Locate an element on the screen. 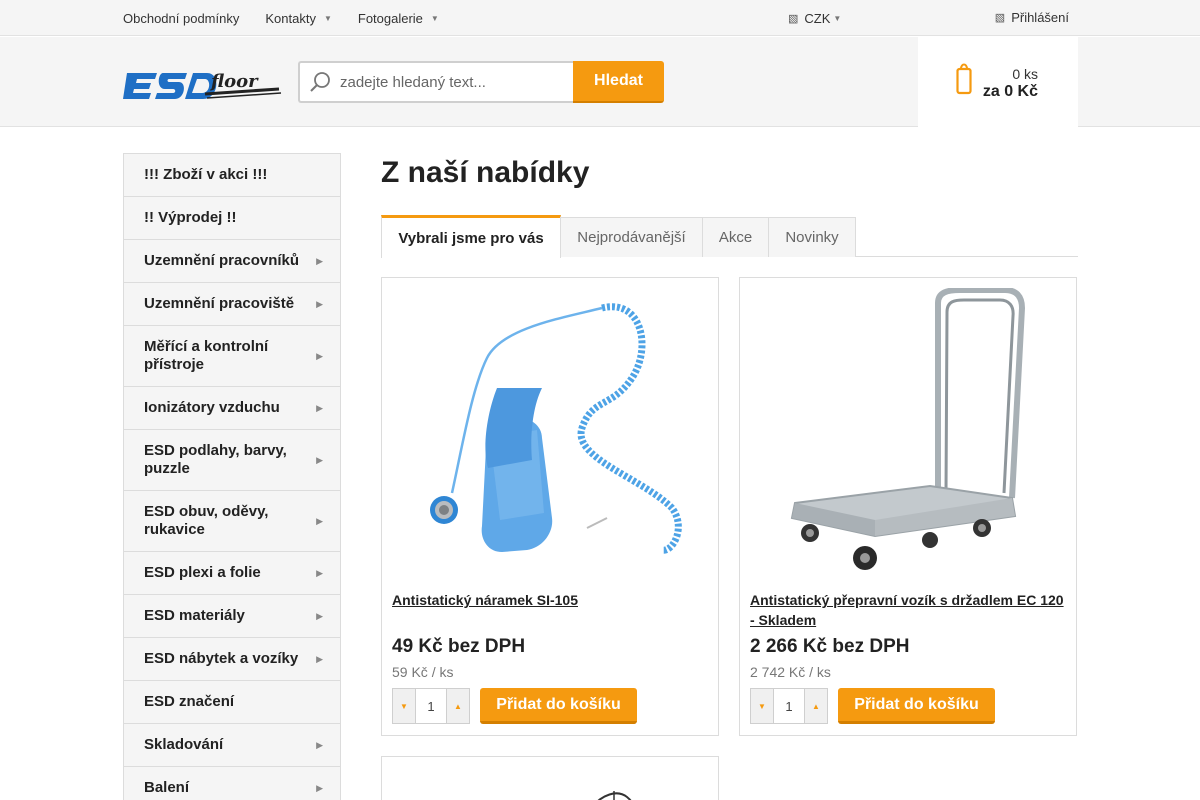 The image size is (1200, 800). price-incl-vat: 59 Kč / ks is located at coordinates (423, 672).